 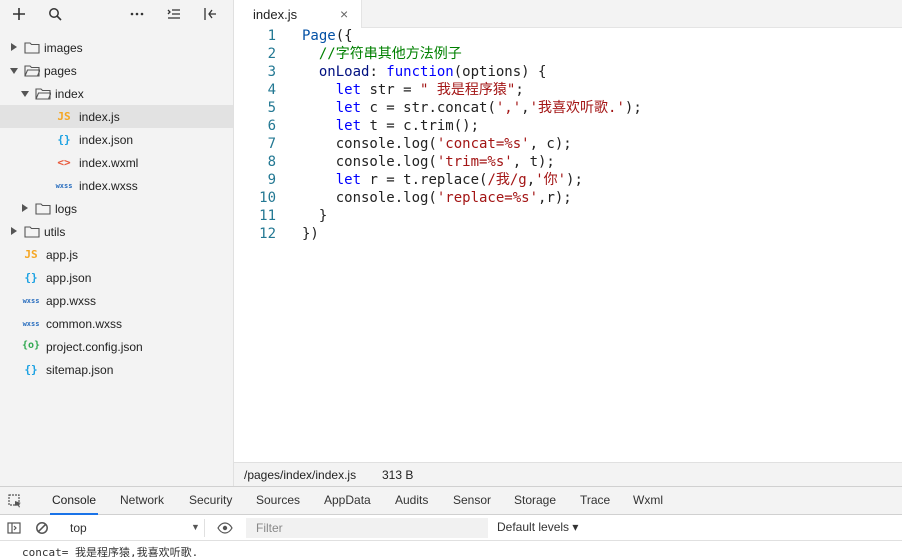 What do you see at coordinates (271, 54) in the screenshot?
I see `line-number: 2` at bounding box center [271, 54].